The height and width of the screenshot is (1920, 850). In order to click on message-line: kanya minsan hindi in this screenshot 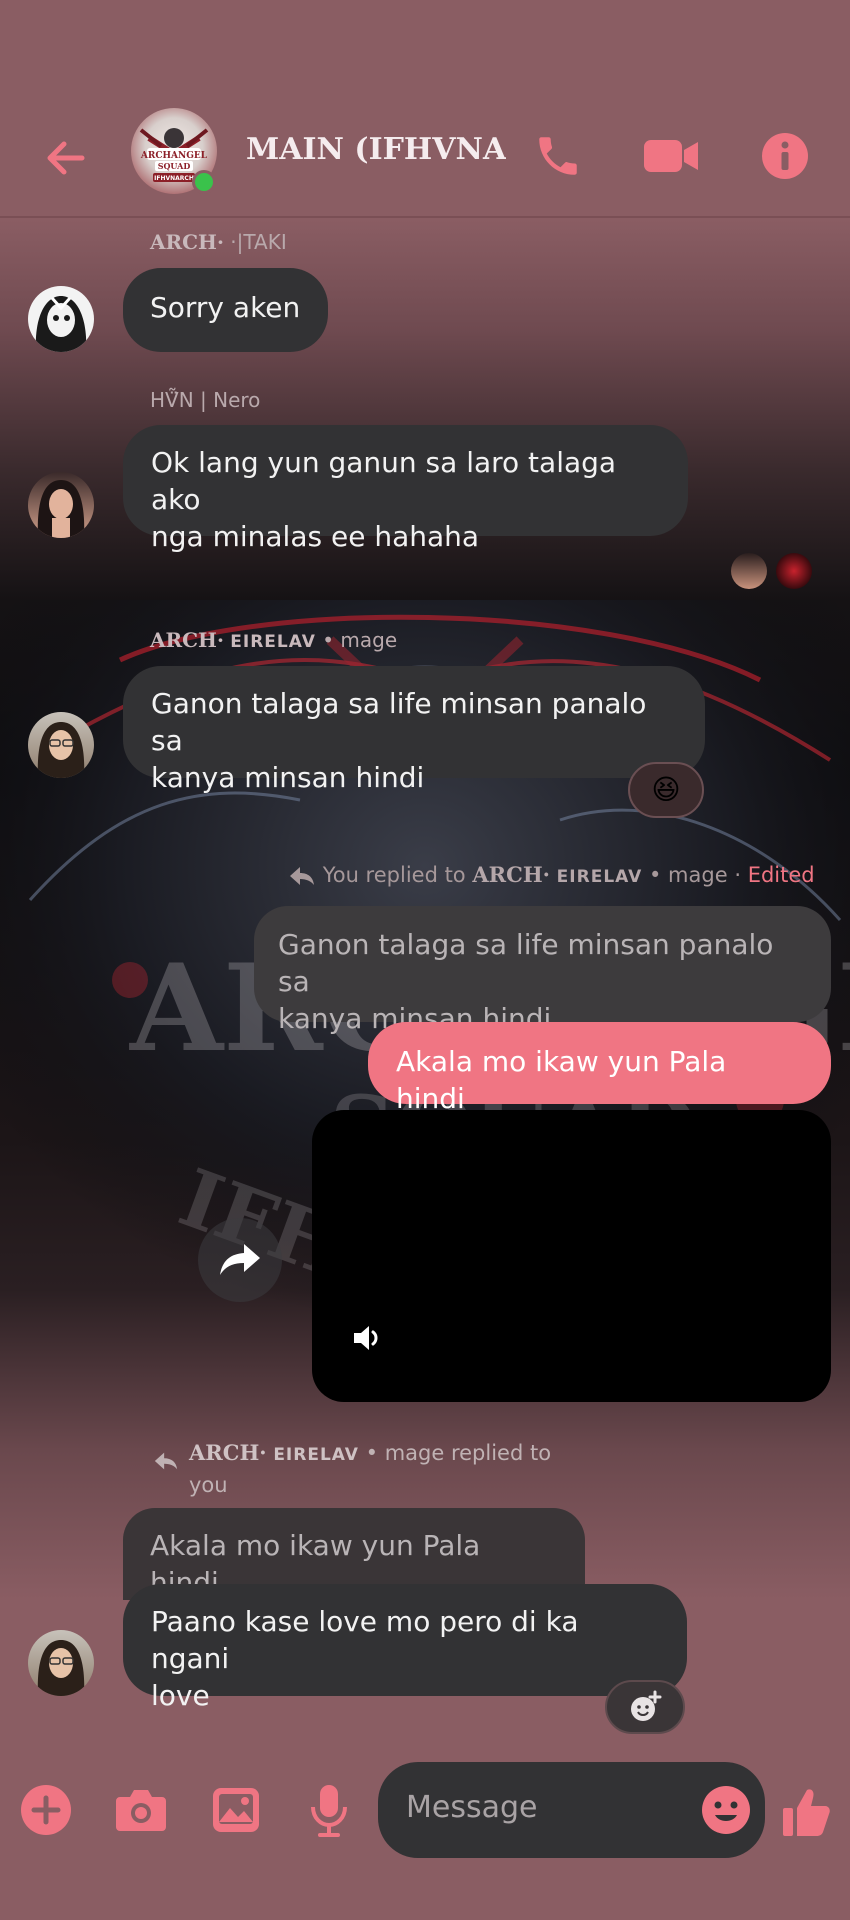, I will do `click(288, 777)`.